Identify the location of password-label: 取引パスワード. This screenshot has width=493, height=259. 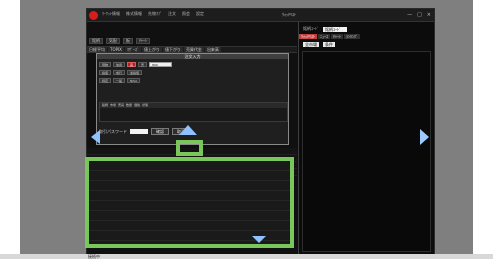
(113, 131).